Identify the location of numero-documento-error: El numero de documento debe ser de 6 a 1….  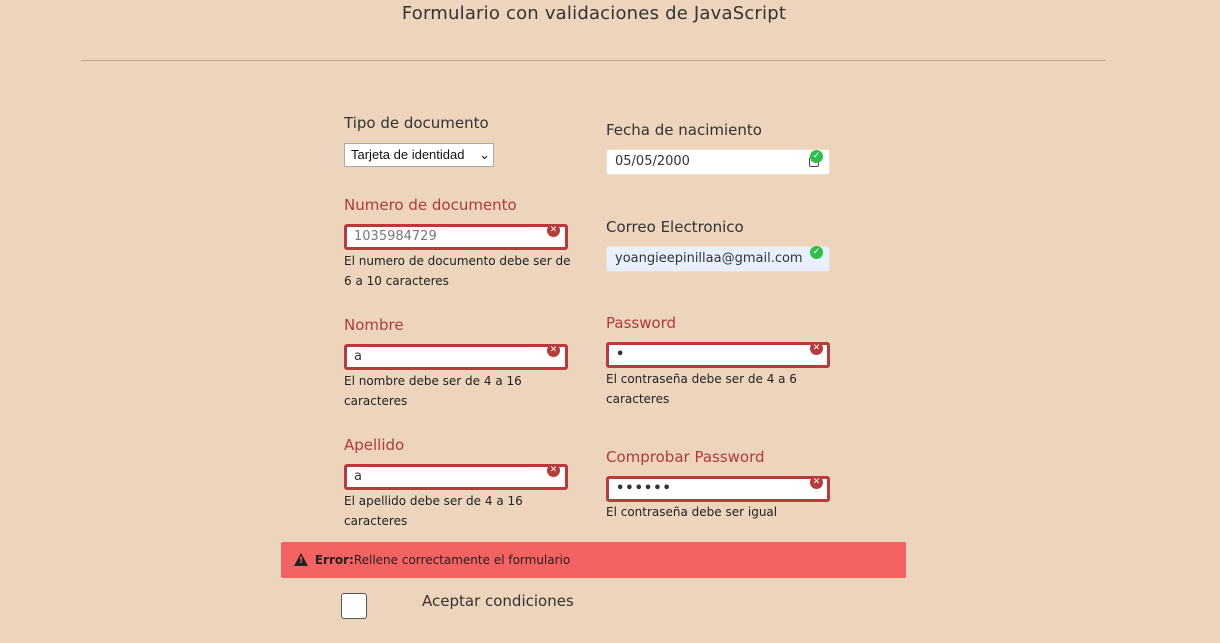
(457, 271).